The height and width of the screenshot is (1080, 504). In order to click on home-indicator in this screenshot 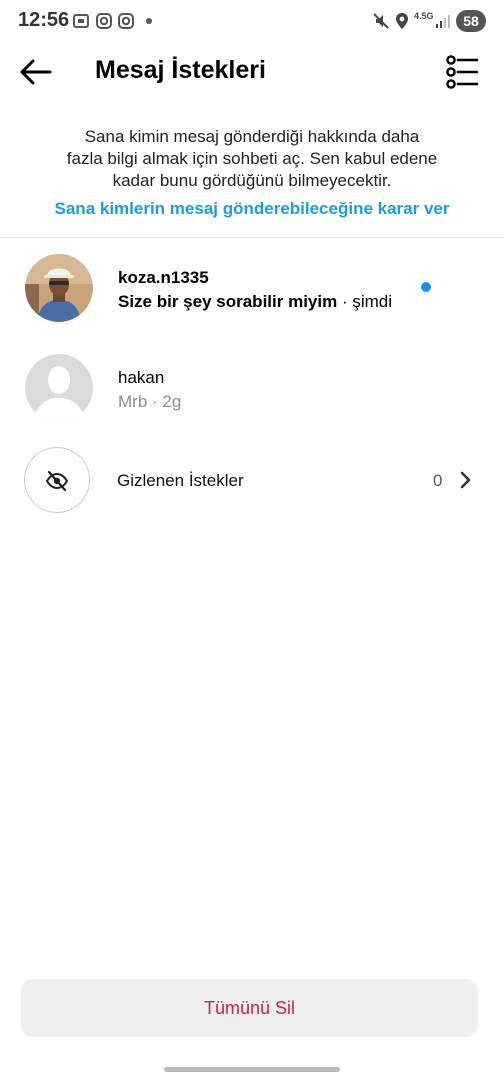, I will do `click(252, 1069)`.